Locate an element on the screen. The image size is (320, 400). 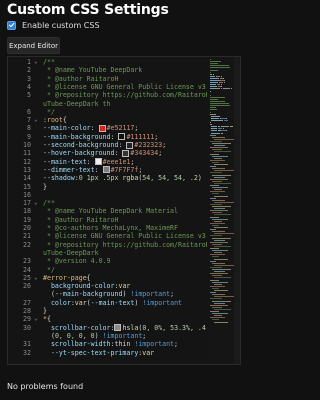
code-line: --yt-spec-text-primary:var is located at coordinates (125, 353).